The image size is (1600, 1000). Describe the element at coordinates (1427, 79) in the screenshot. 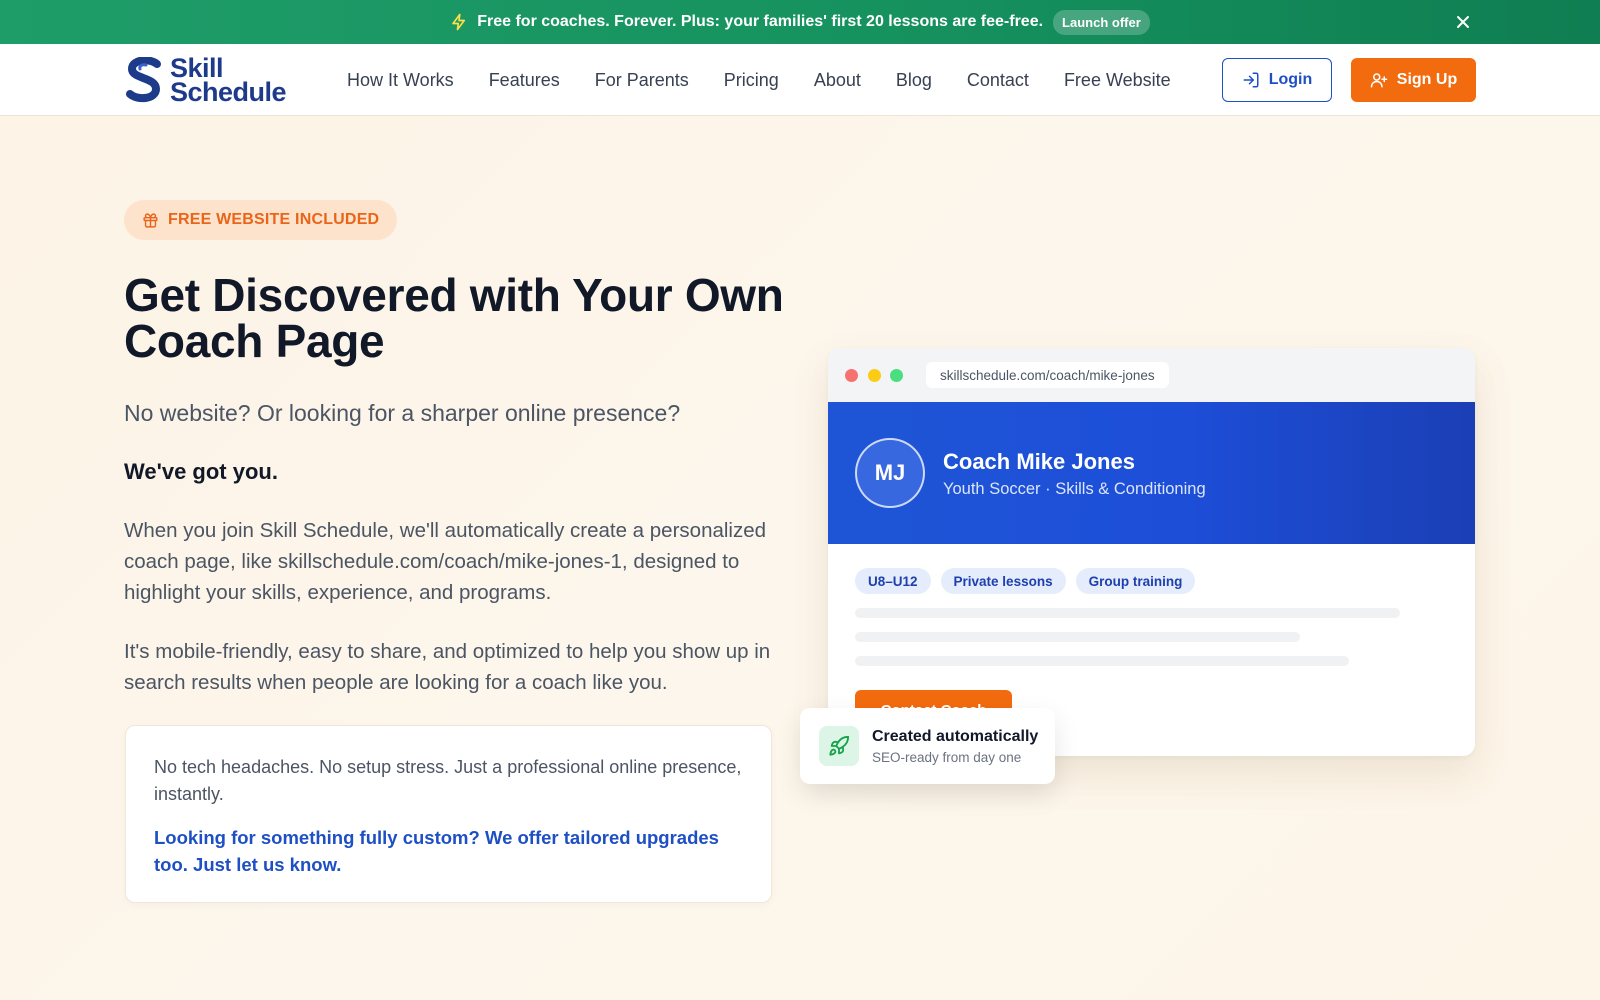

I see `signup-label: Sign Up` at that location.